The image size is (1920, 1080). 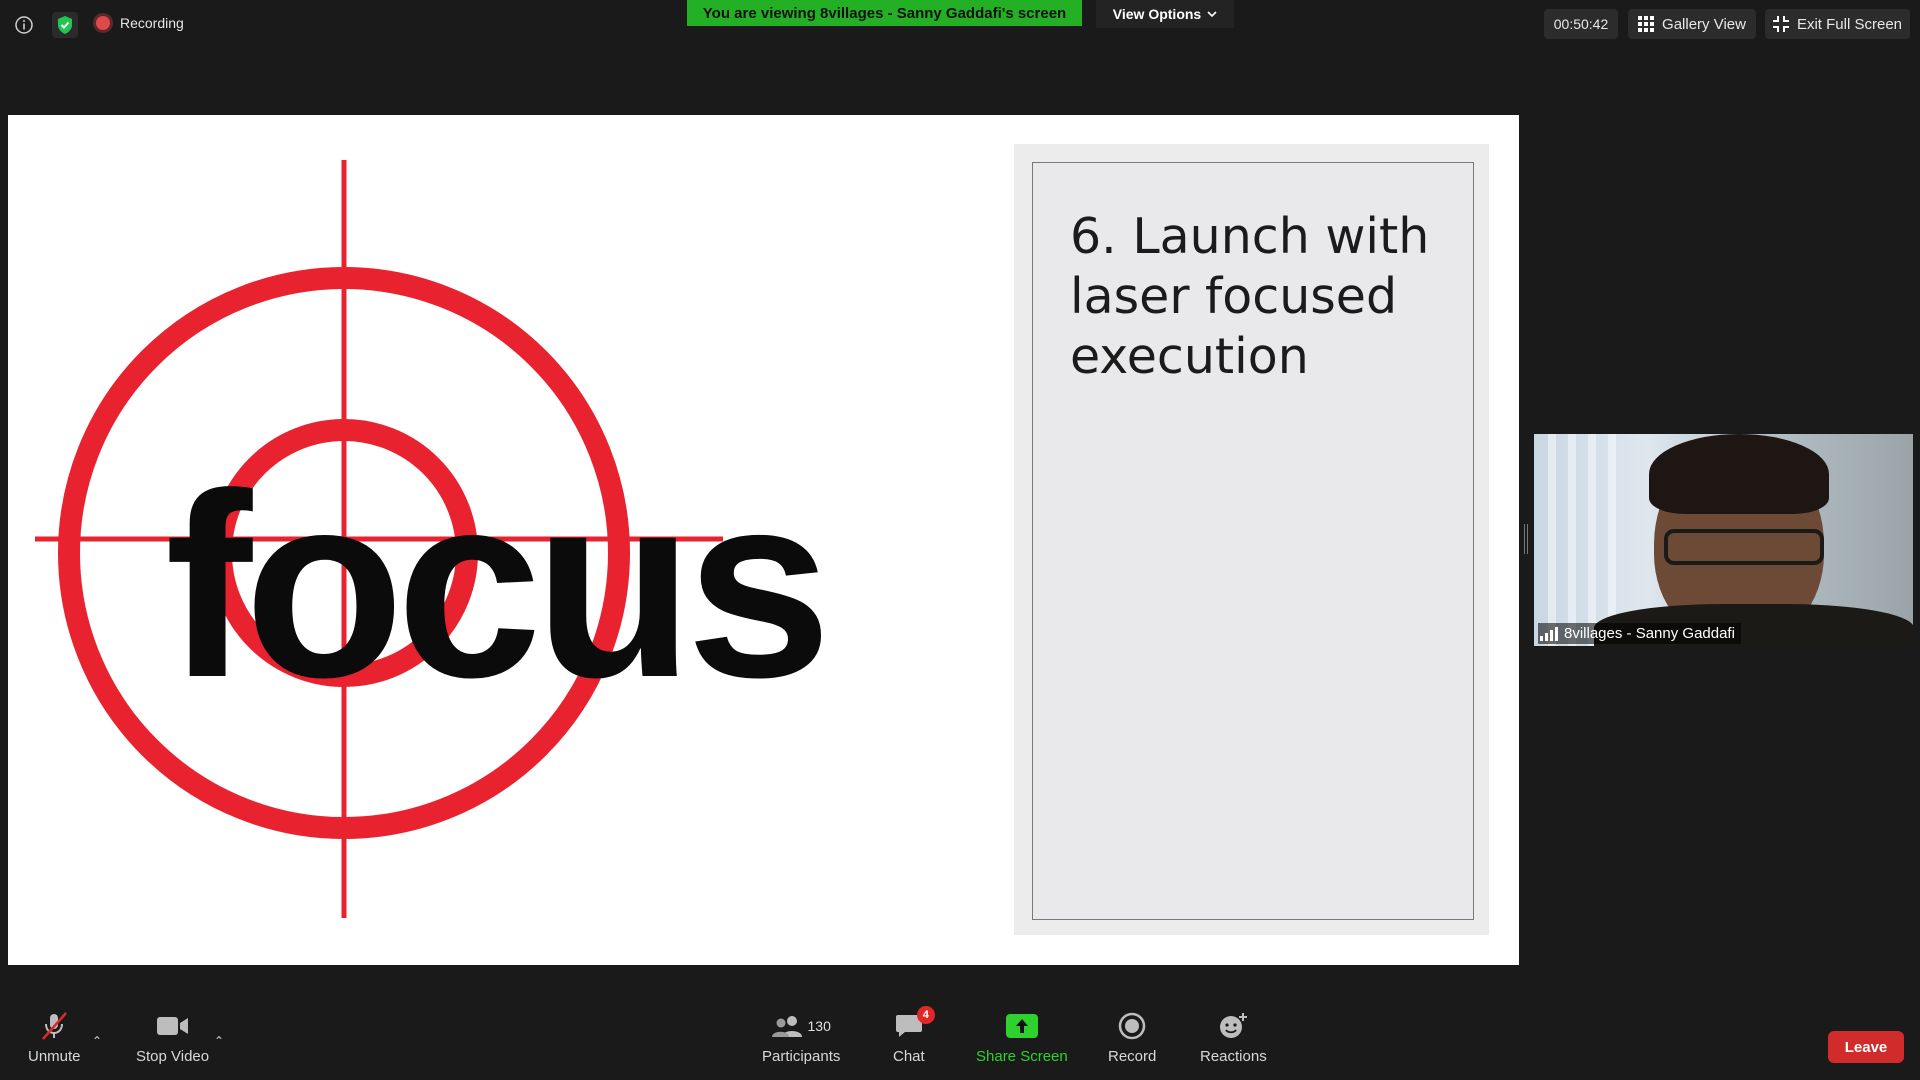 What do you see at coordinates (801, 1056) in the screenshot?
I see `participants-label: Participants` at bounding box center [801, 1056].